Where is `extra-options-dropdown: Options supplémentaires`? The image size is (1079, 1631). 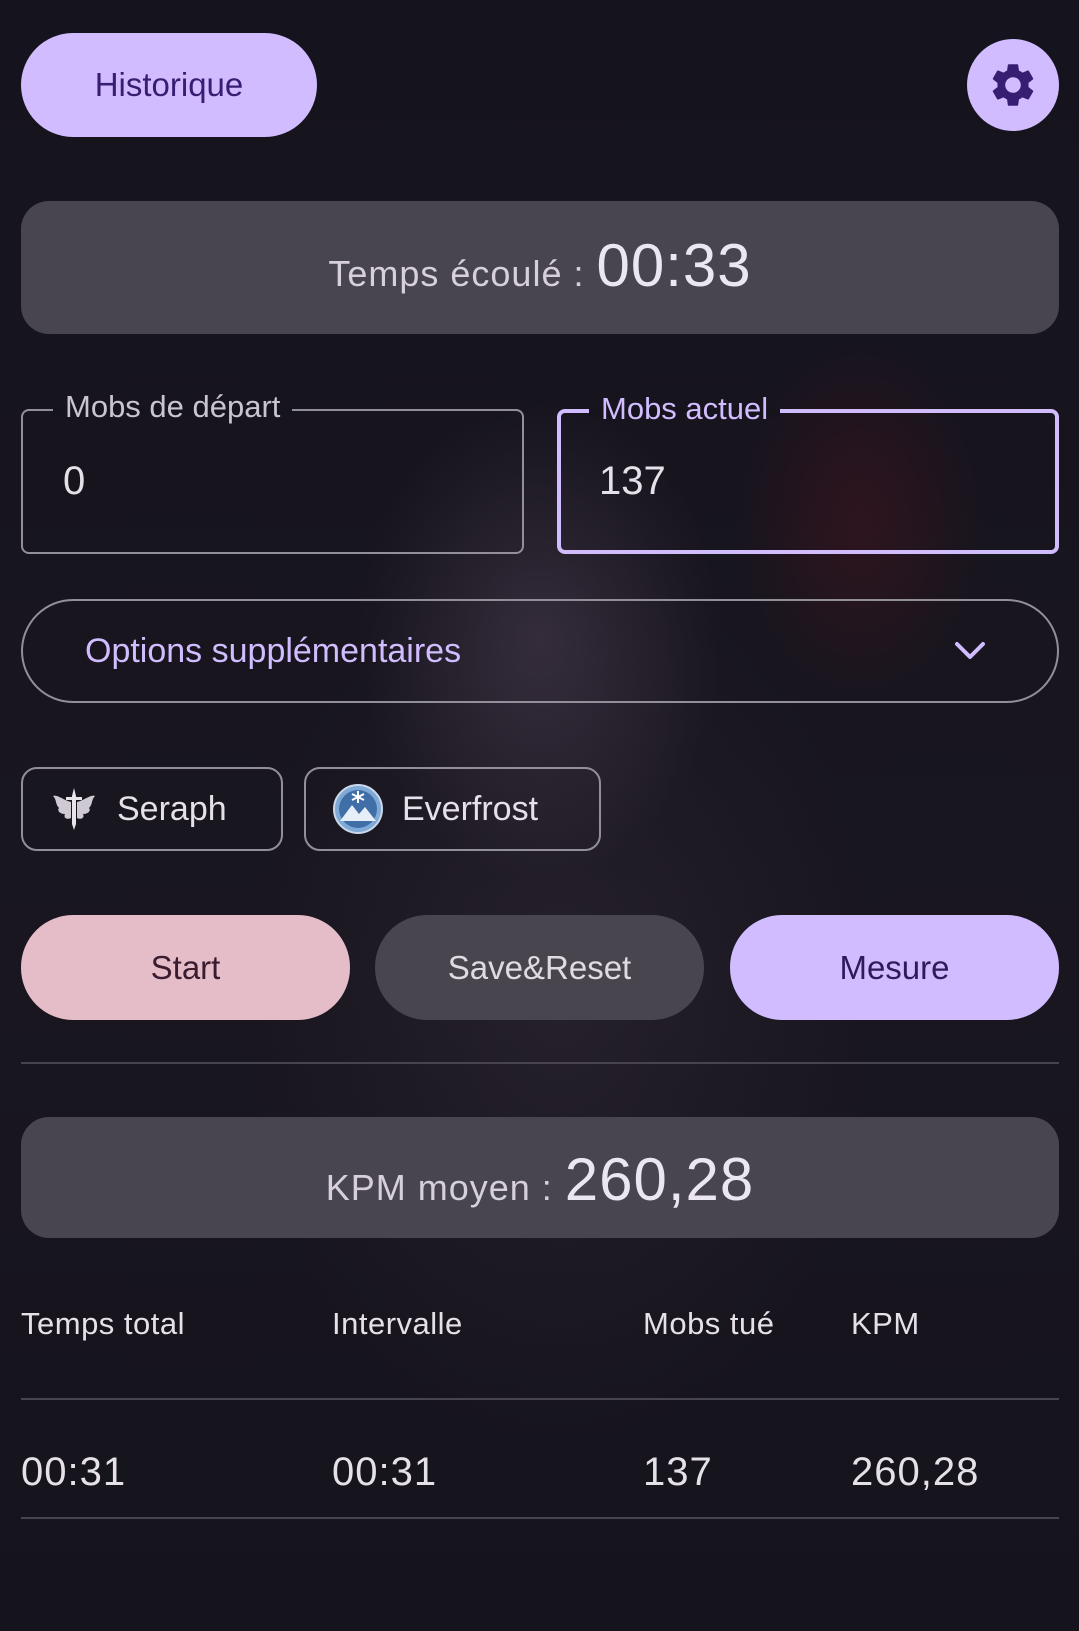
extra-options-dropdown: Options supplémentaires is located at coordinates (540, 651).